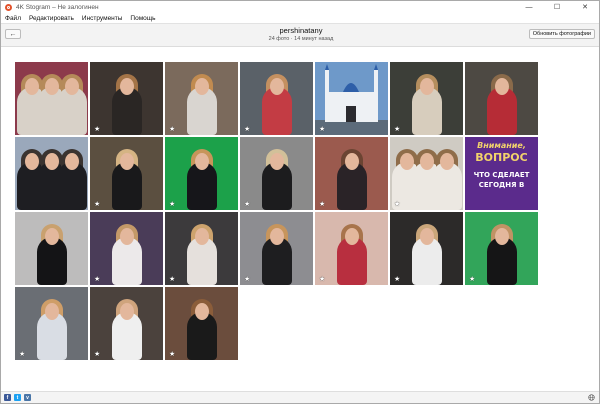  Describe the element at coordinates (8, 7) in the screenshot. I see `app-logo-icon` at that location.